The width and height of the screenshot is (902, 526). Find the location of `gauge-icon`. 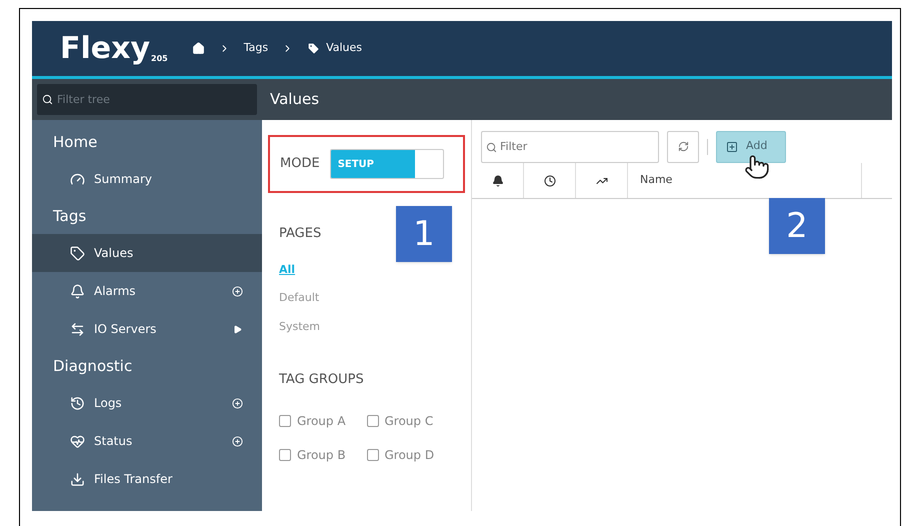

gauge-icon is located at coordinates (77, 179).